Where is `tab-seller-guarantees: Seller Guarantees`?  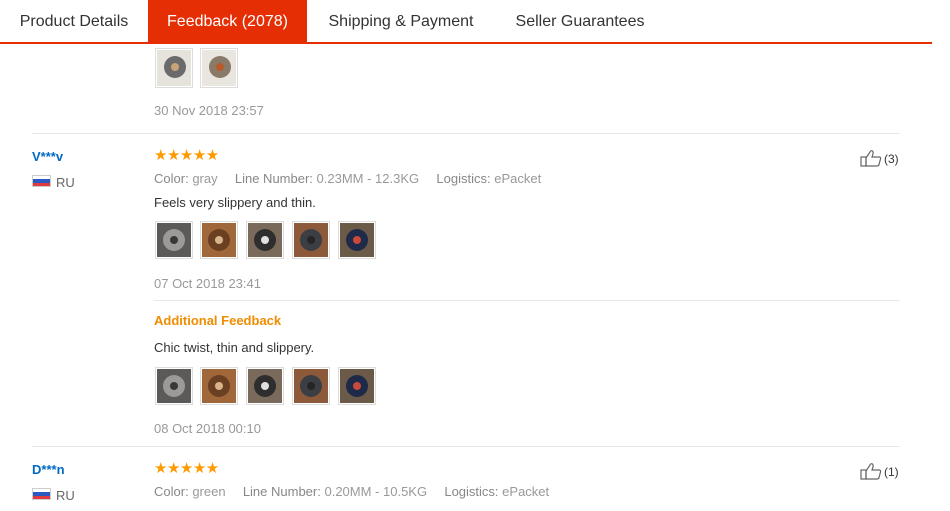 tab-seller-guarantees: Seller Guarantees is located at coordinates (580, 21).